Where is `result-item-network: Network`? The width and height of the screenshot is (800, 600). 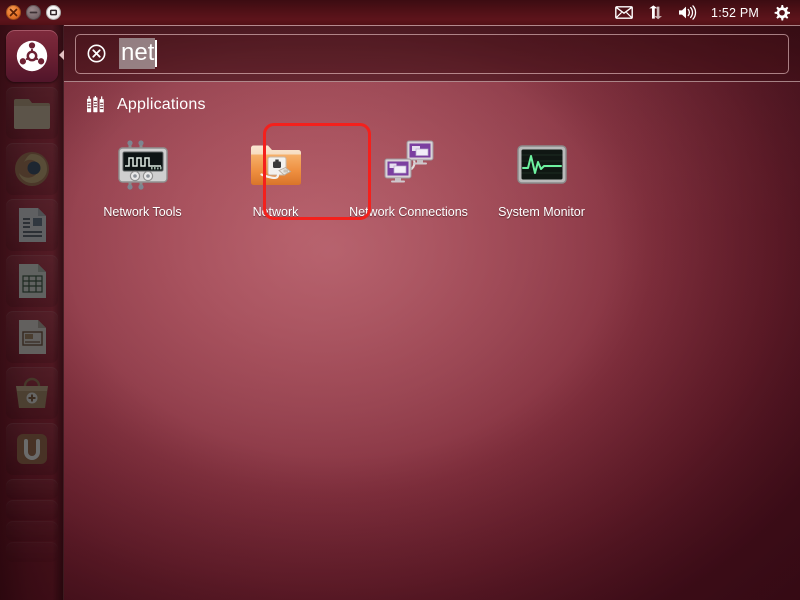
result-item-network: Network is located at coordinates (275, 175).